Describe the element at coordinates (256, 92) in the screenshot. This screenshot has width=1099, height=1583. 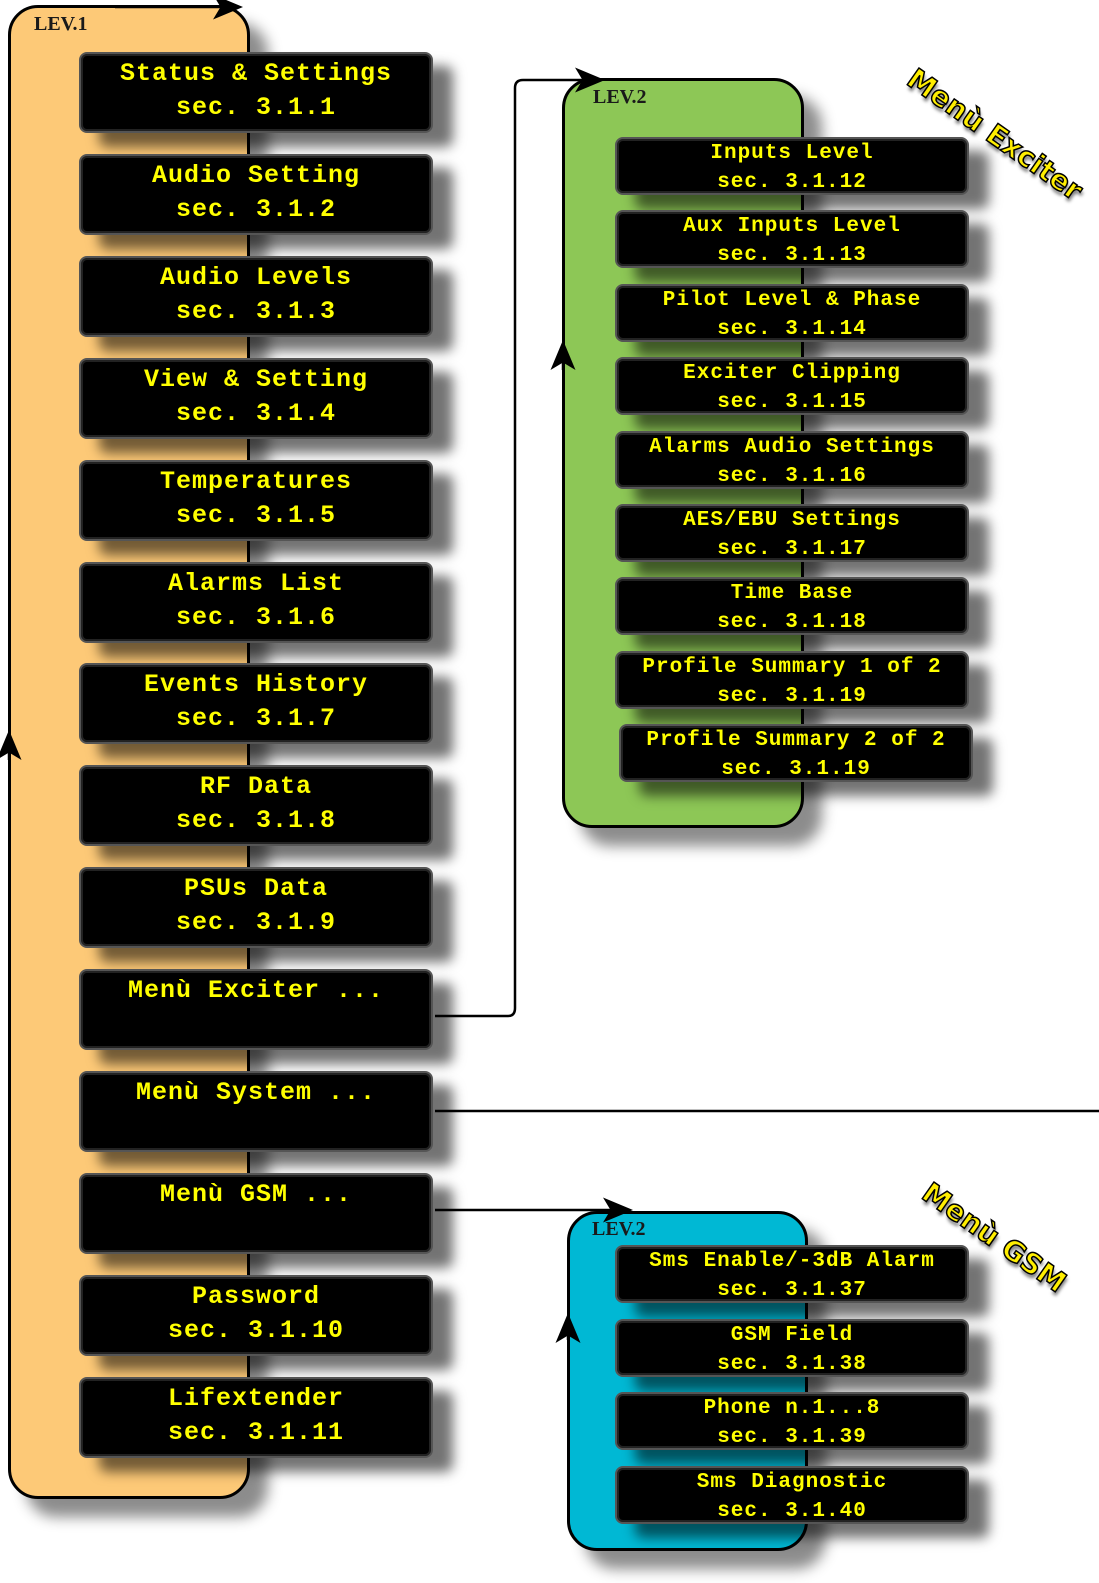
I see `level1-menu-item: Status & Settings sec. 3.1.1` at that location.